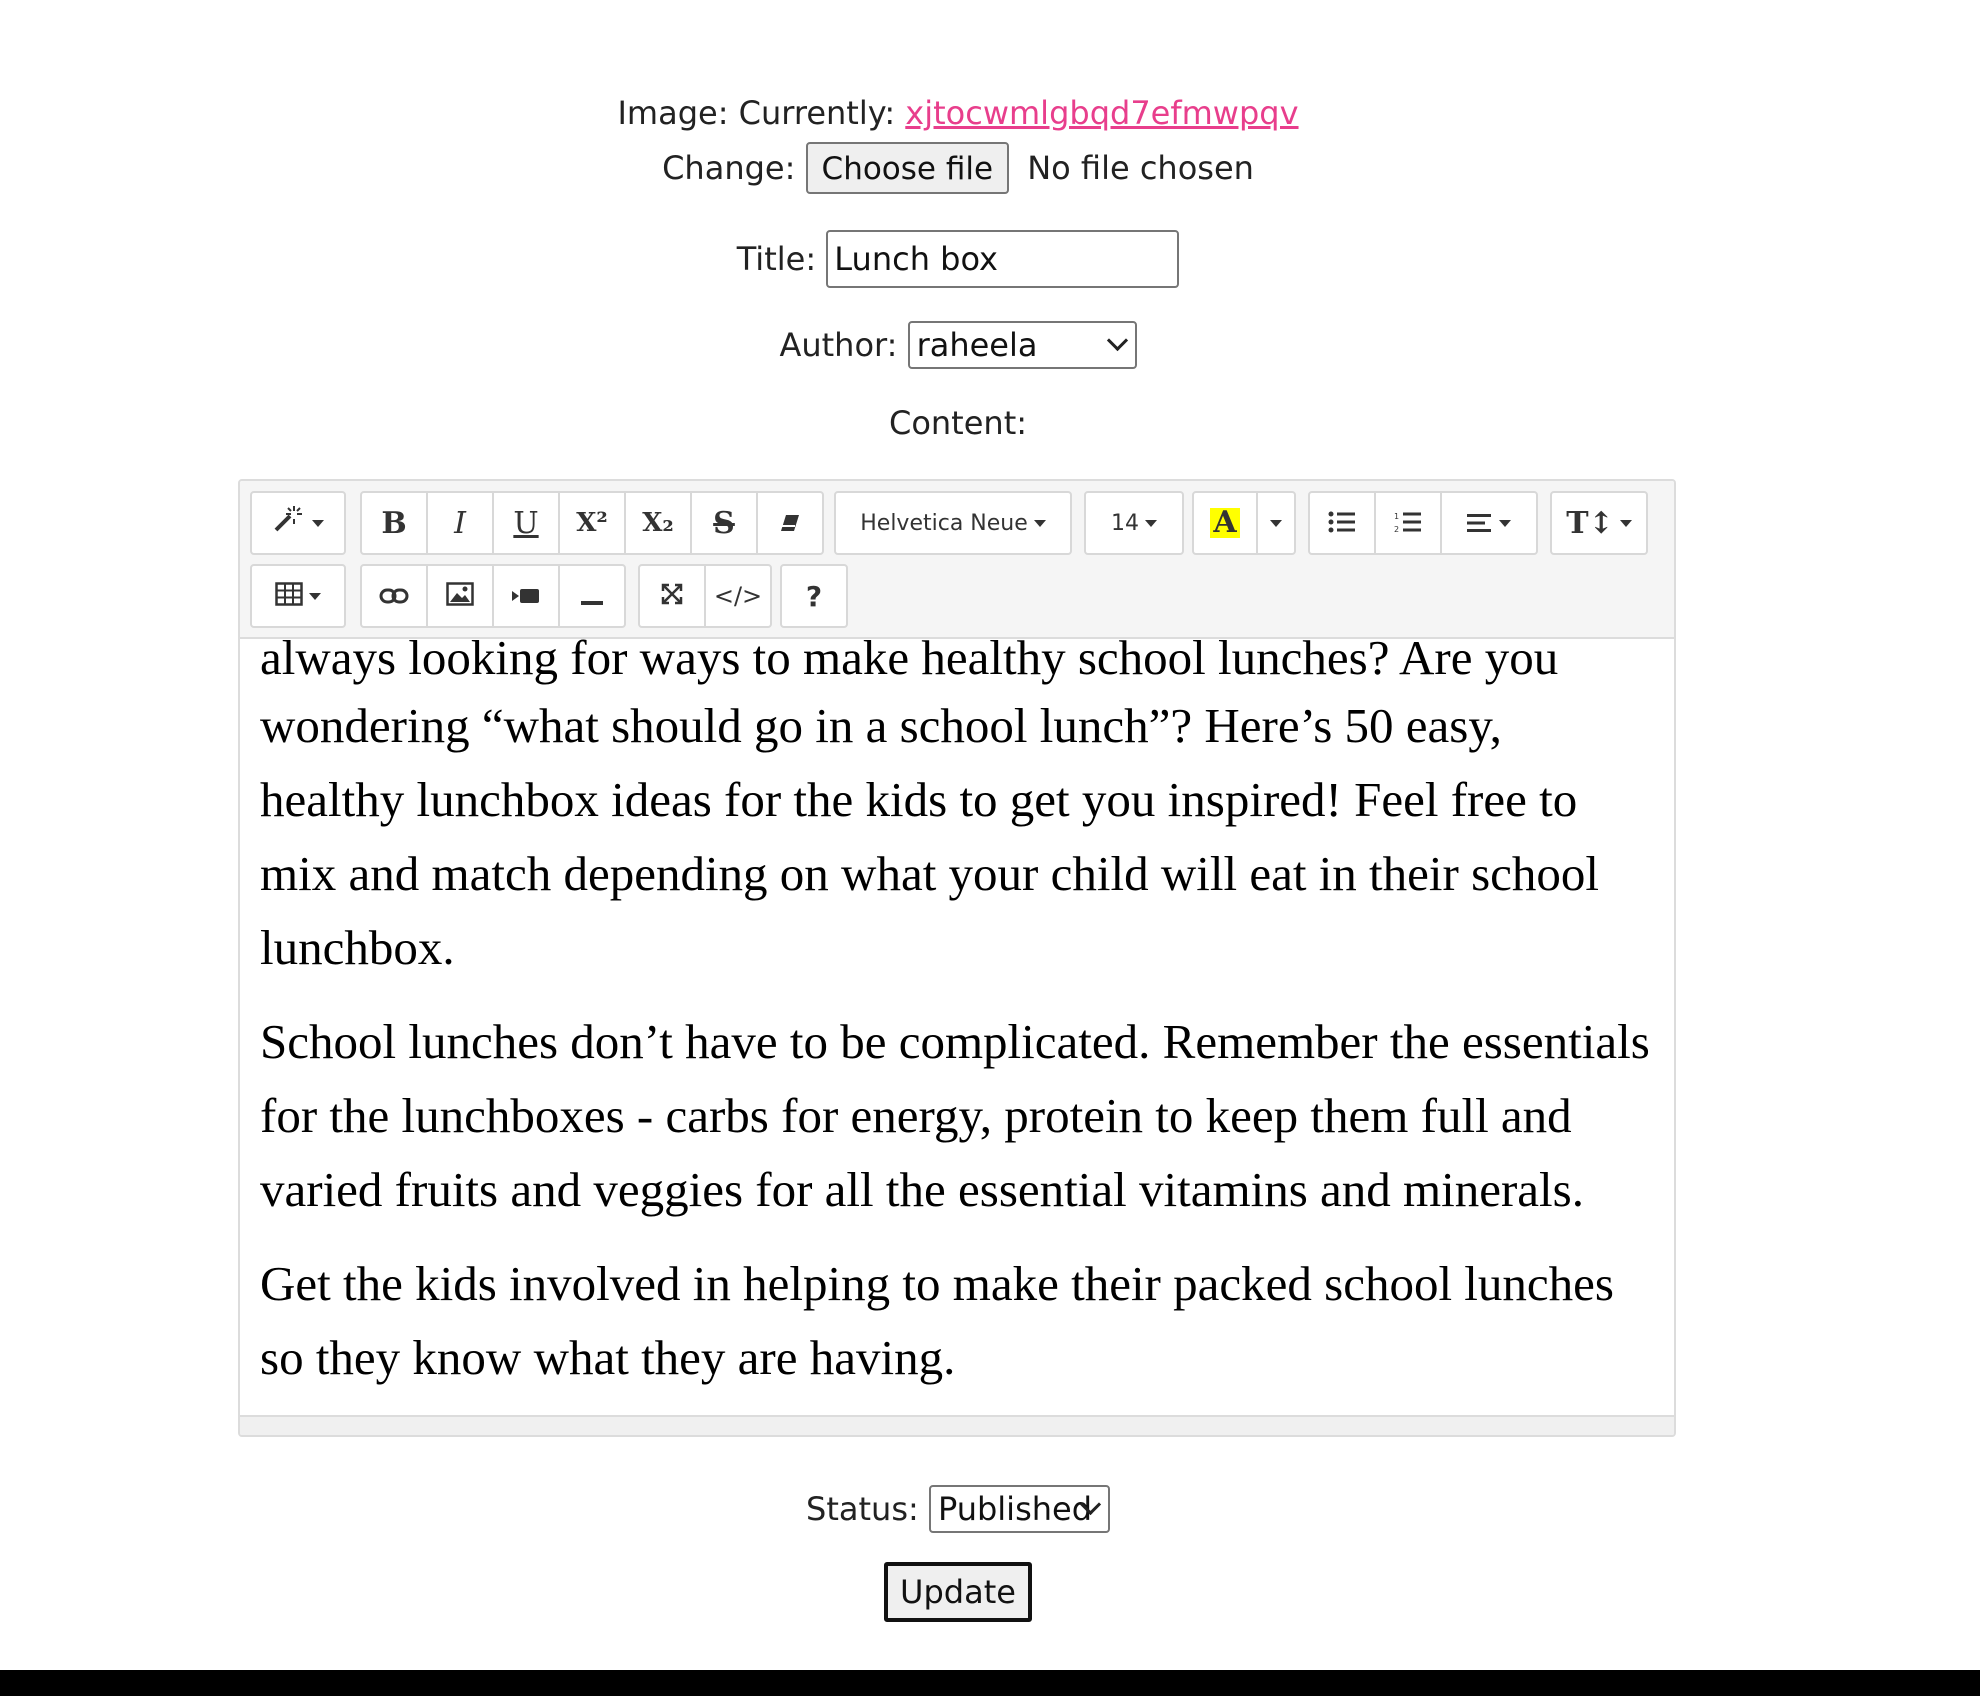  Describe the element at coordinates (1003, 259) in the screenshot. I see `title-input: Lunch box` at that location.